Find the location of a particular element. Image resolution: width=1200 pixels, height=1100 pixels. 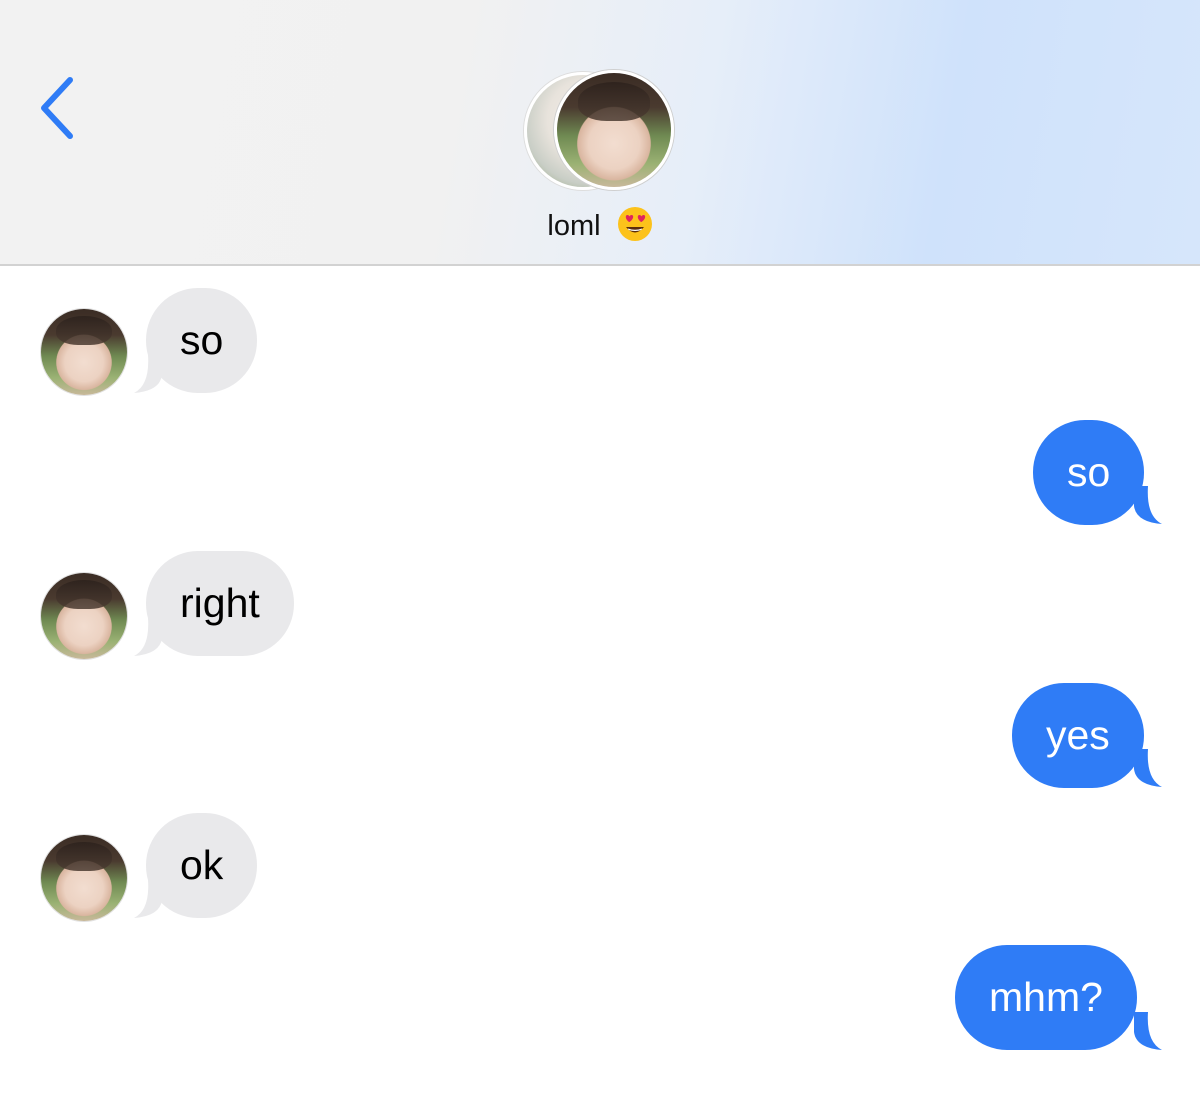

message-bubble: right is located at coordinates (220, 603).